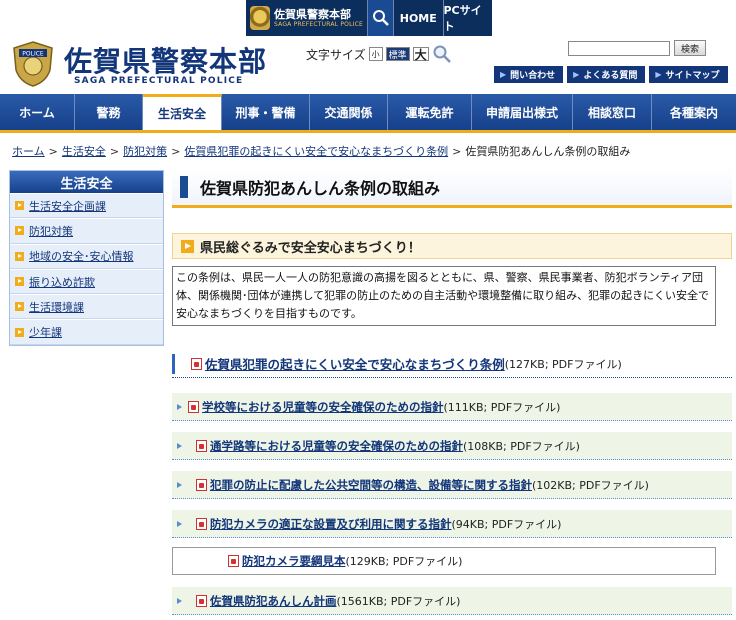 The width and height of the screenshot is (736, 620). I want to click on font-size-standard-button: 標準, so click(397, 54).